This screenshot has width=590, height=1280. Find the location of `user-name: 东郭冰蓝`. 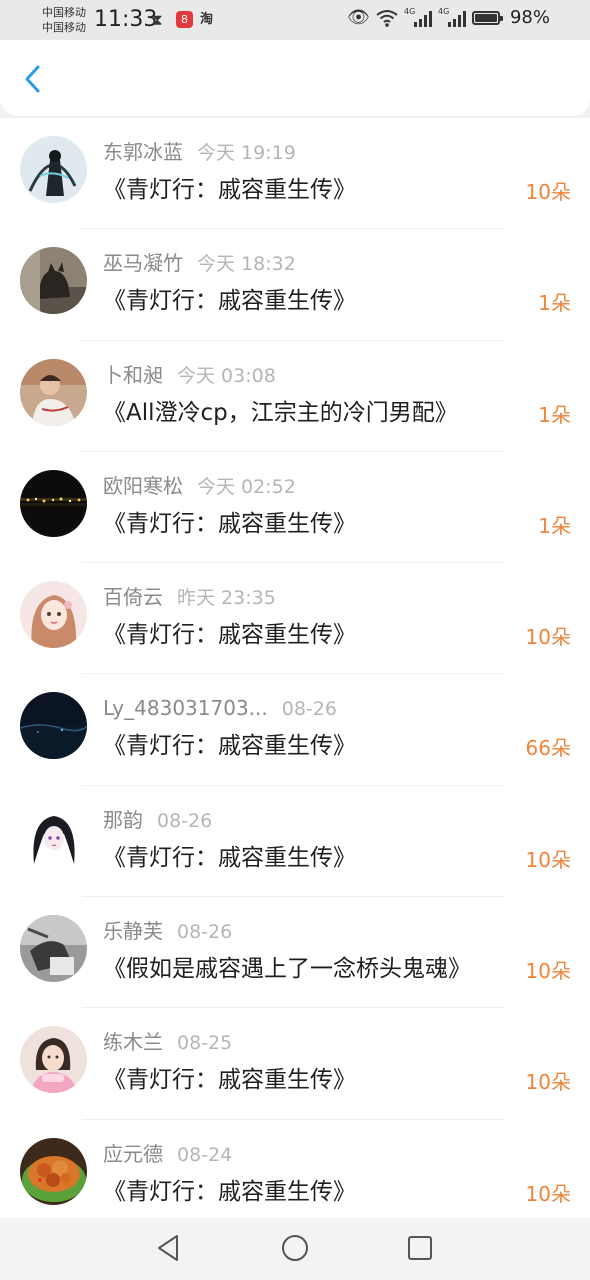

user-name: 东郭冰蓝 is located at coordinates (143, 152).